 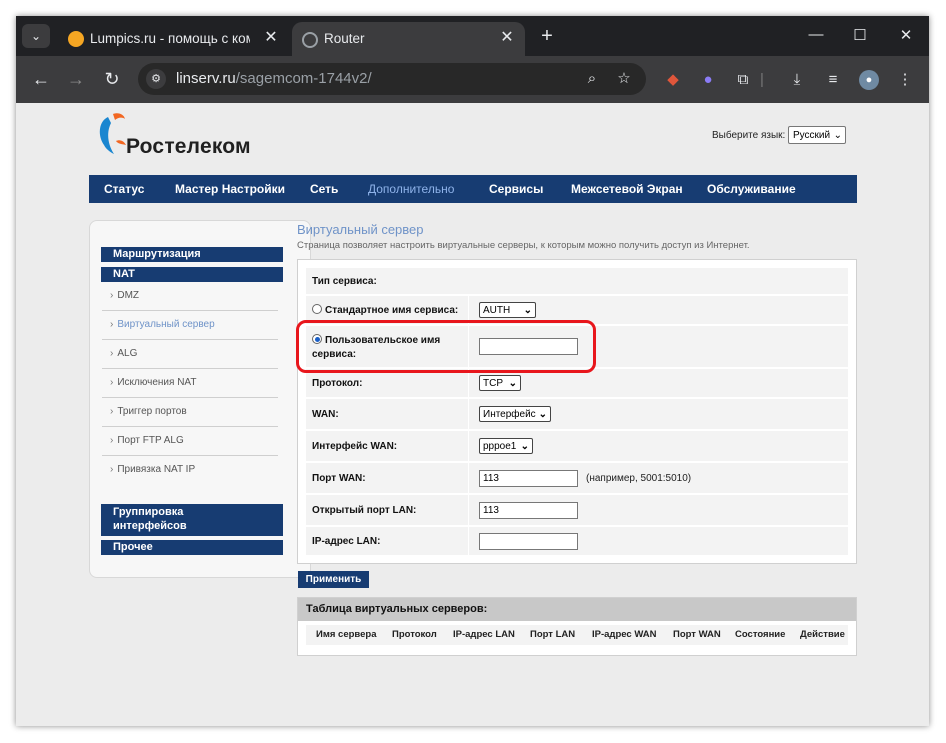 I want to click on wan-port-hint: (например, 5001:5010), so click(x=639, y=478).